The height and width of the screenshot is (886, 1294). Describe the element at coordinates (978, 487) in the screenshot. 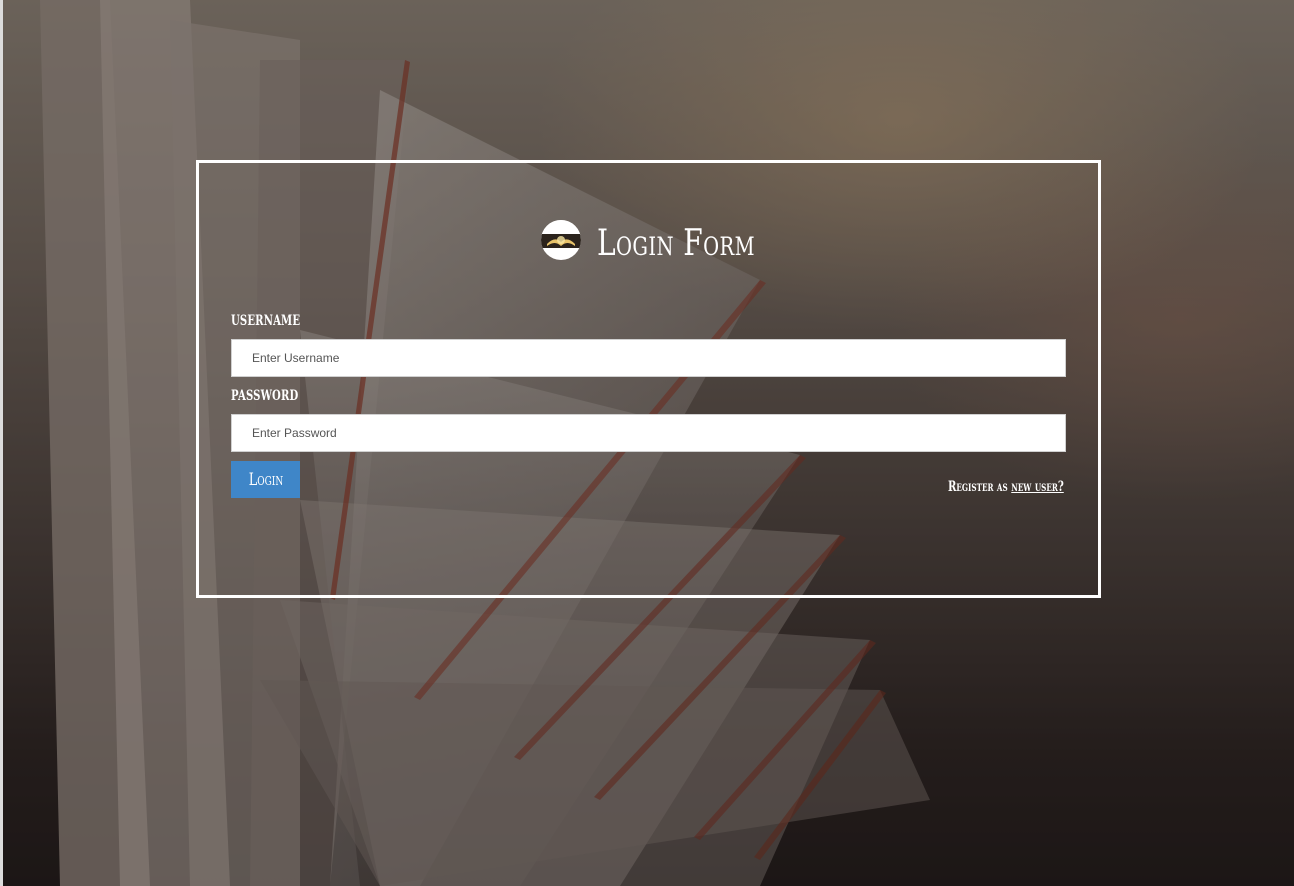

I see `register-prefix: Register as` at that location.